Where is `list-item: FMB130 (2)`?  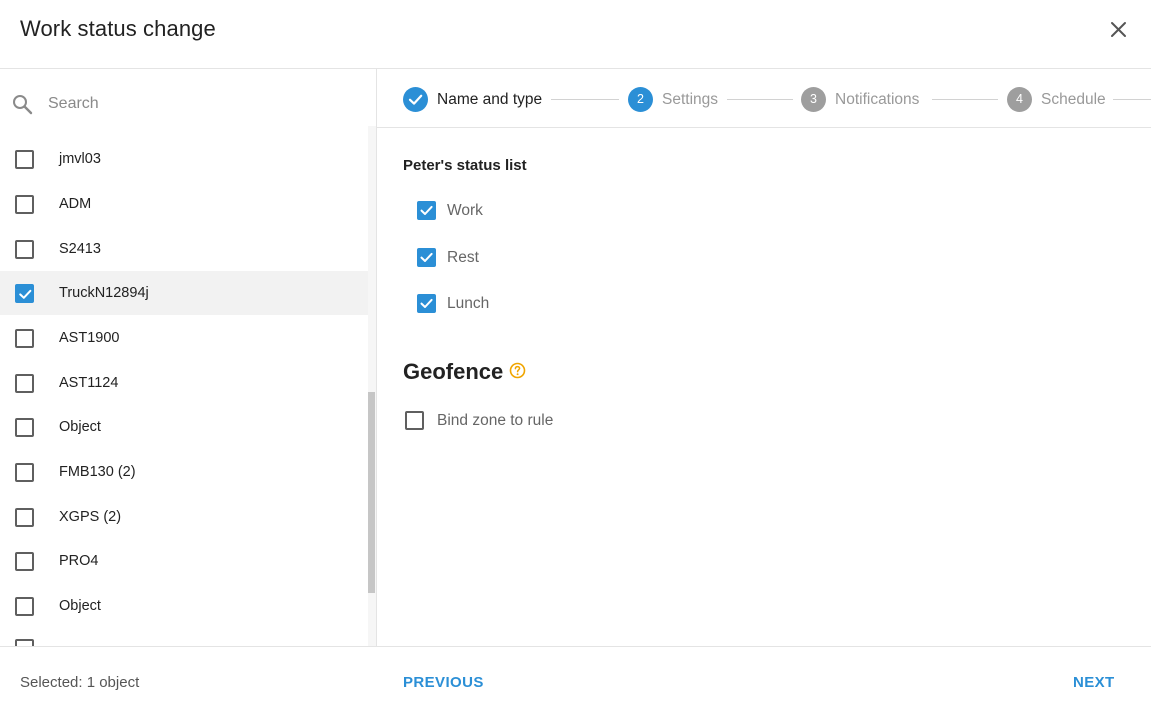
list-item: FMB130 (2) is located at coordinates (184, 472).